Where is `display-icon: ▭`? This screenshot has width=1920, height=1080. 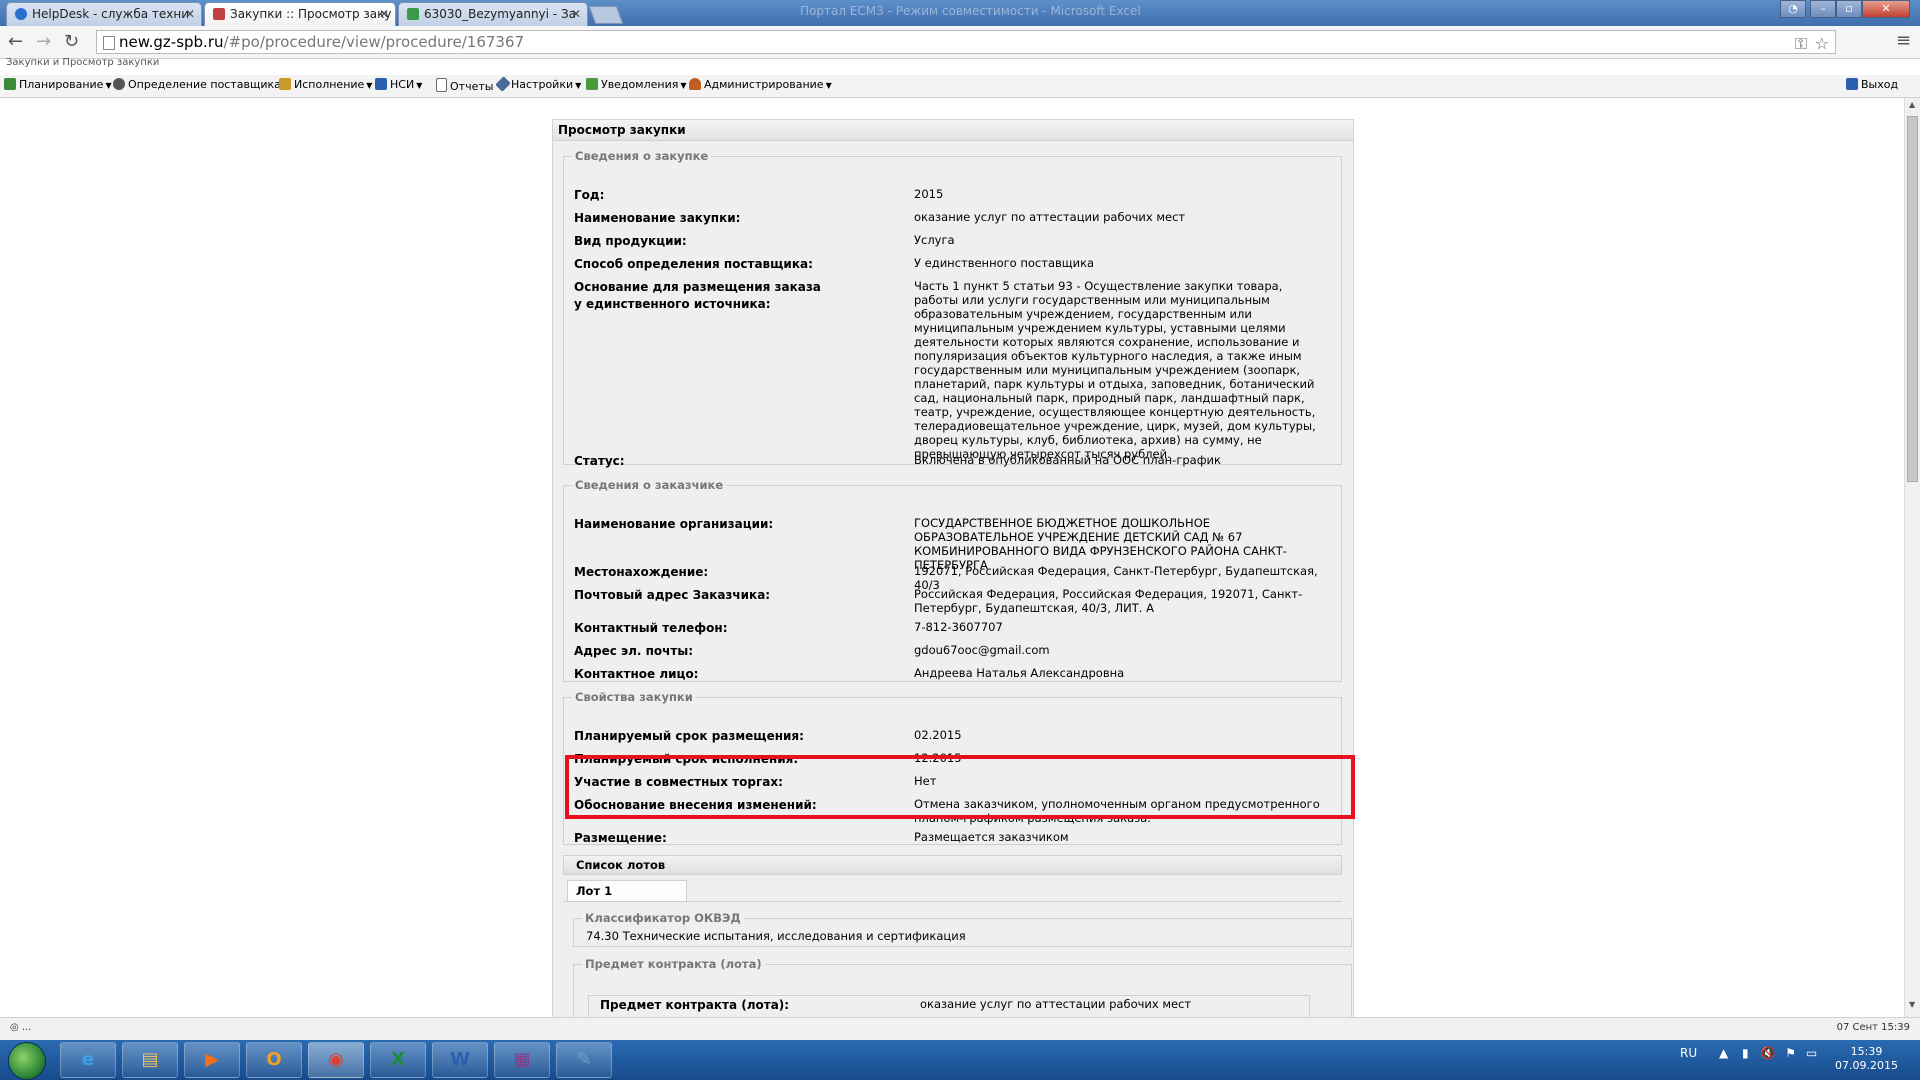 display-icon: ▭ is located at coordinates (1811, 1053).